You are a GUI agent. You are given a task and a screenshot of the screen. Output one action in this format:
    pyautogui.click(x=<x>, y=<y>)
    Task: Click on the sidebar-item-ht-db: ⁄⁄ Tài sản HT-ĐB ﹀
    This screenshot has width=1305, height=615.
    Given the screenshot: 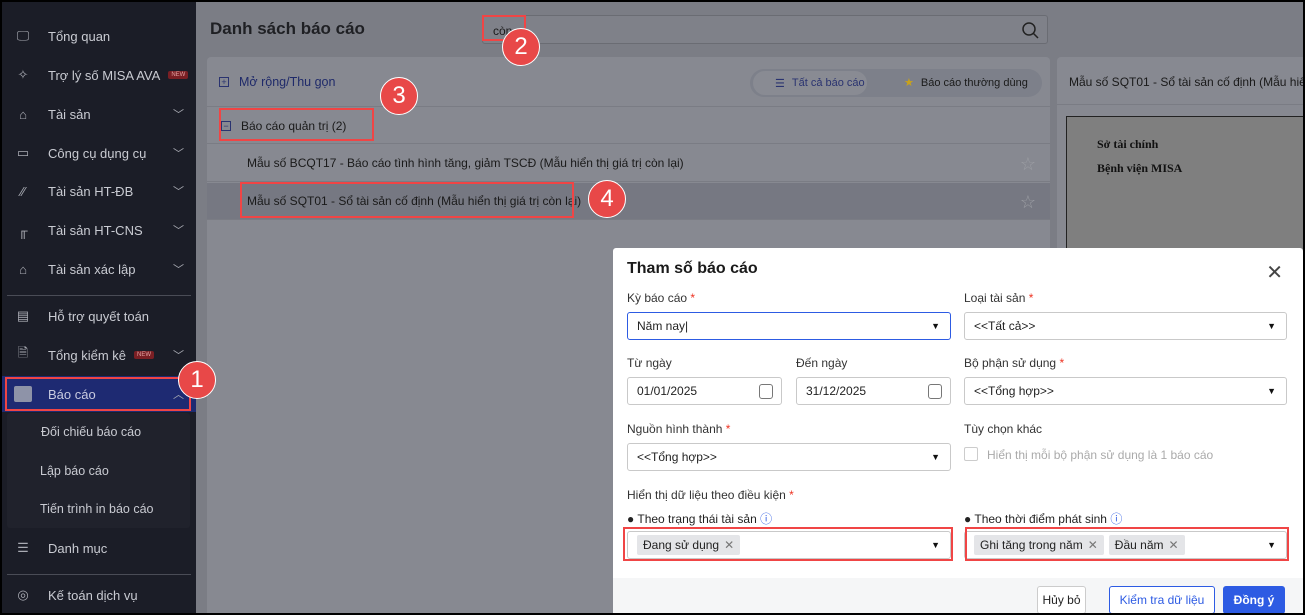 What is the action you would take?
    pyautogui.click(x=99, y=191)
    